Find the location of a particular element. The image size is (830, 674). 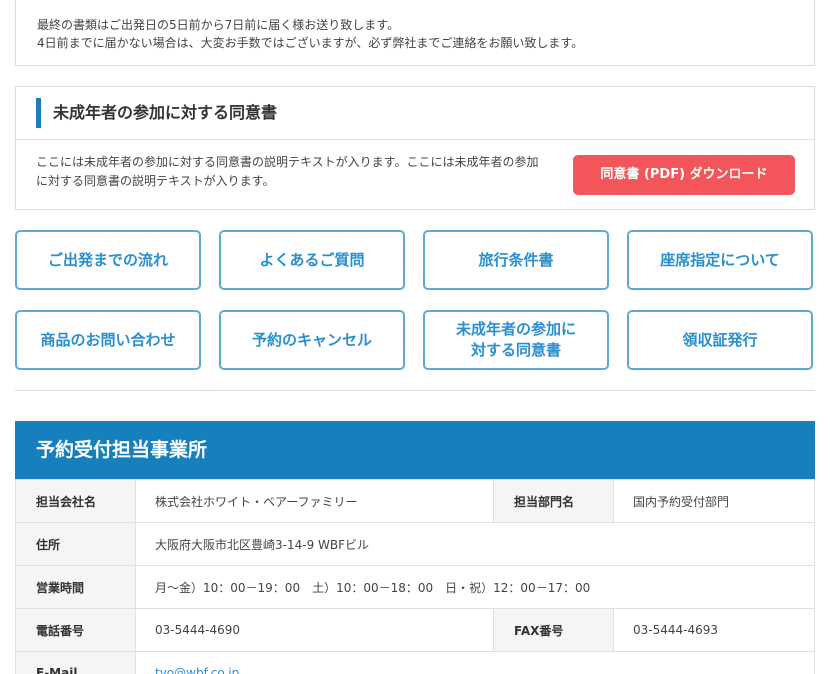

phone-value: 03-5444-4690 is located at coordinates (314, 630).